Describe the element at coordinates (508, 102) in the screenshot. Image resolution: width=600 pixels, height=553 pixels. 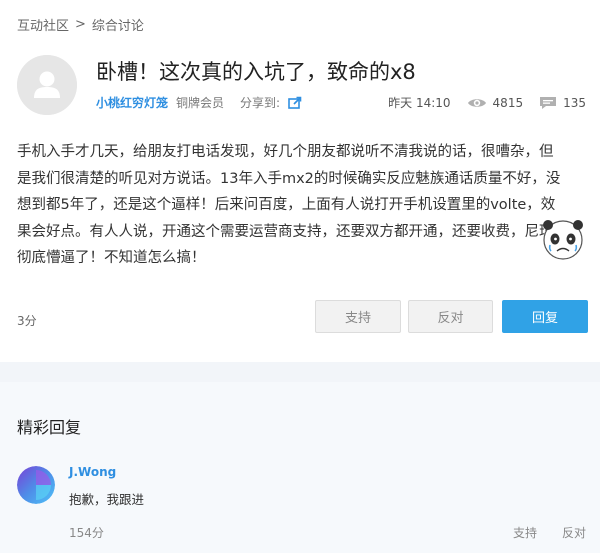
I see `view-count: 4815` at that location.